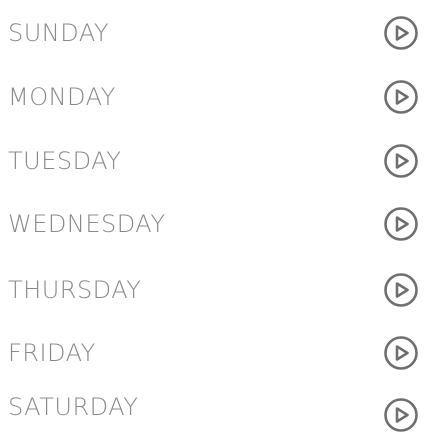 The width and height of the screenshot is (427, 435). Describe the element at coordinates (213, 97) in the screenshot. I see `day-row-monday: MONDAY` at that location.